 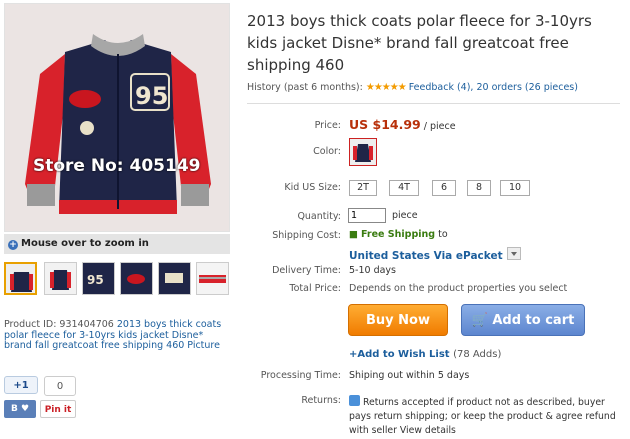 What do you see at coordinates (25, 409) in the screenshot?
I see `heart-icon: ♥` at bounding box center [25, 409].